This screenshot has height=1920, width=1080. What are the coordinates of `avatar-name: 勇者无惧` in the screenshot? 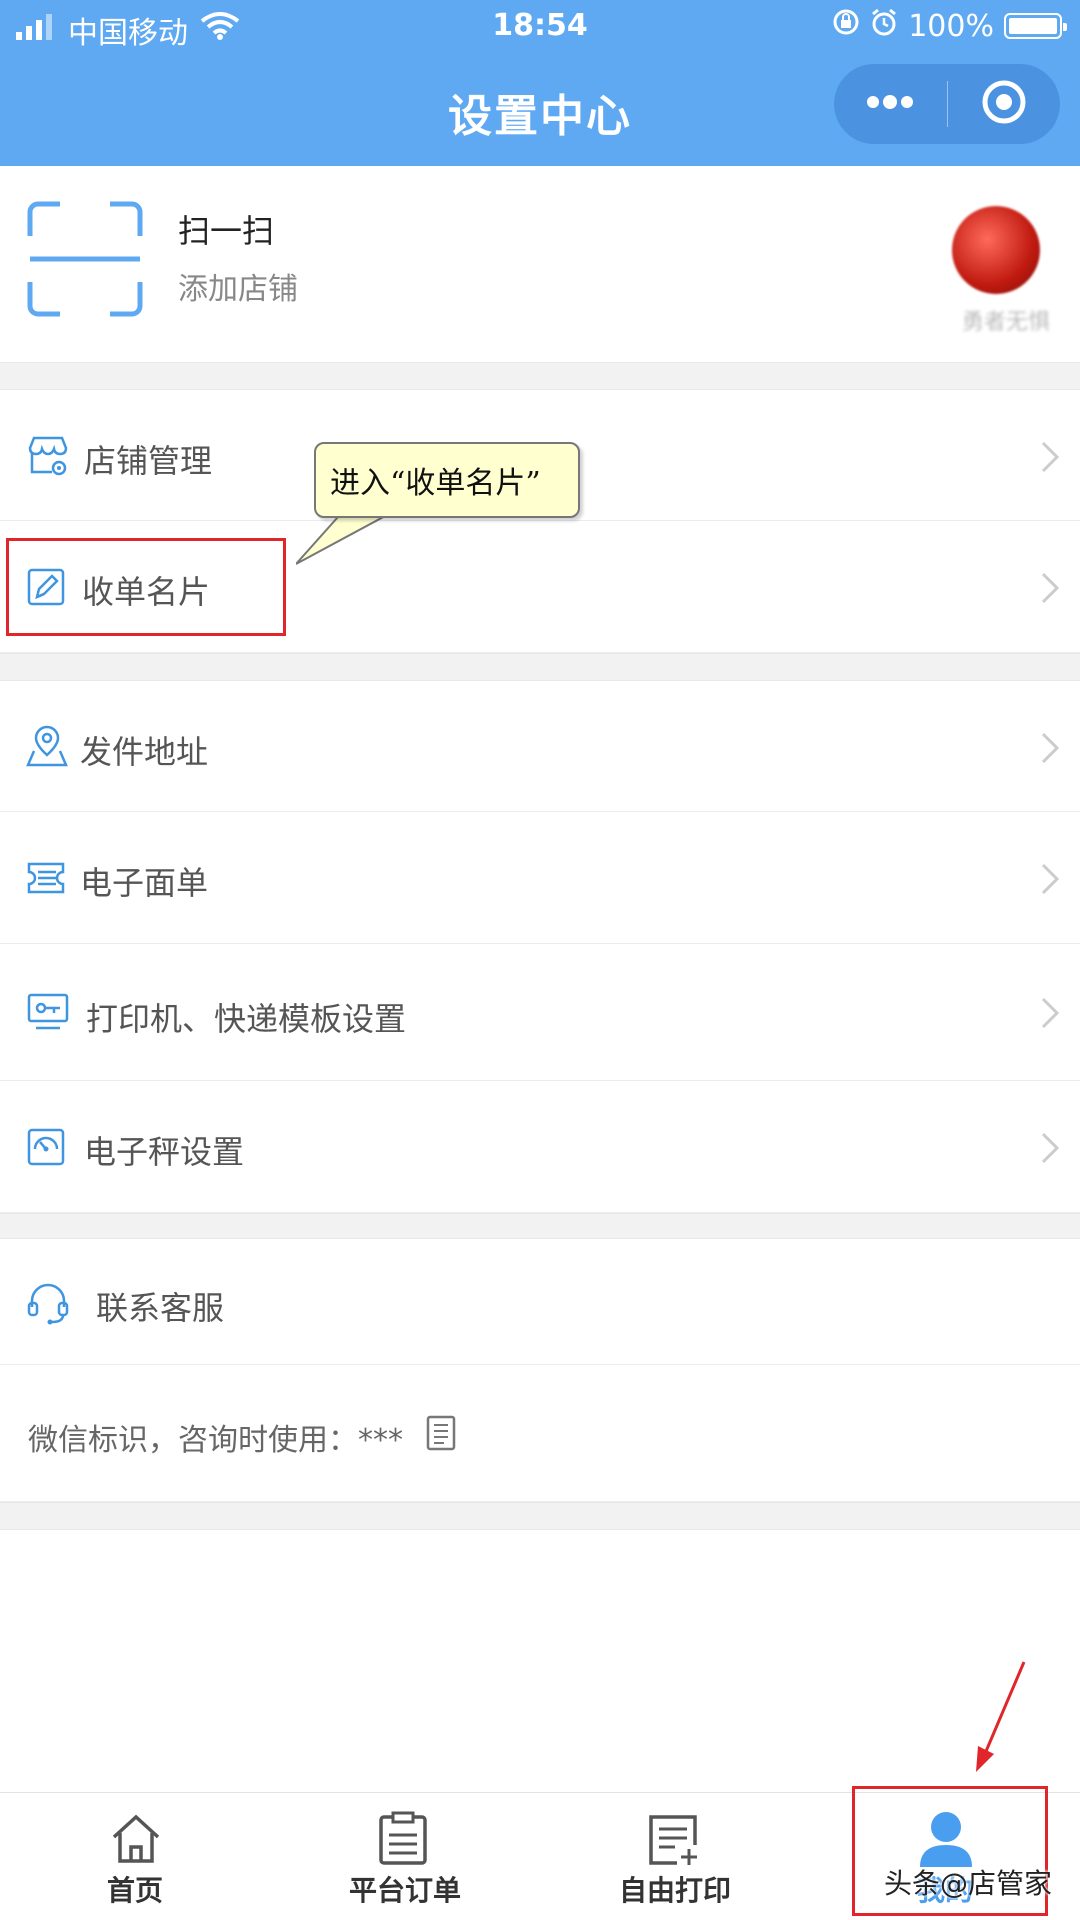 It's located at (1005, 322).